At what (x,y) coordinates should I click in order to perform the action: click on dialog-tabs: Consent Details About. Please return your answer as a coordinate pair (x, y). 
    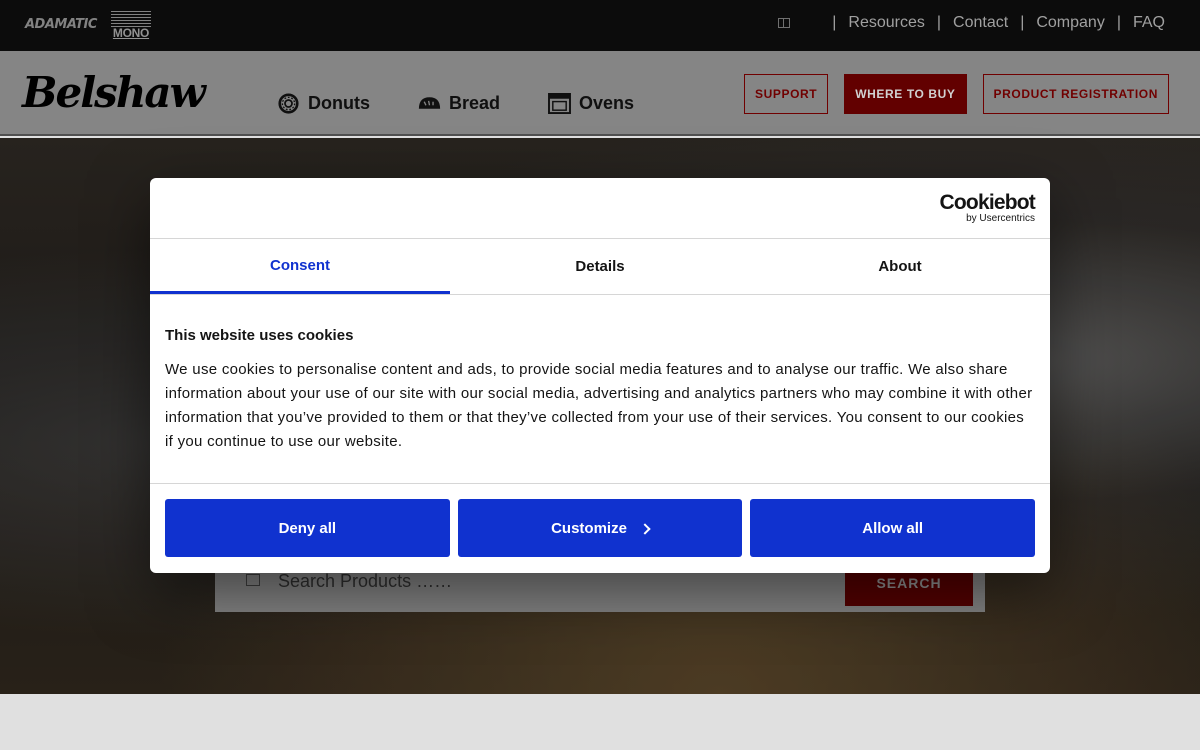
    Looking at the image, I should click on (600, 267).